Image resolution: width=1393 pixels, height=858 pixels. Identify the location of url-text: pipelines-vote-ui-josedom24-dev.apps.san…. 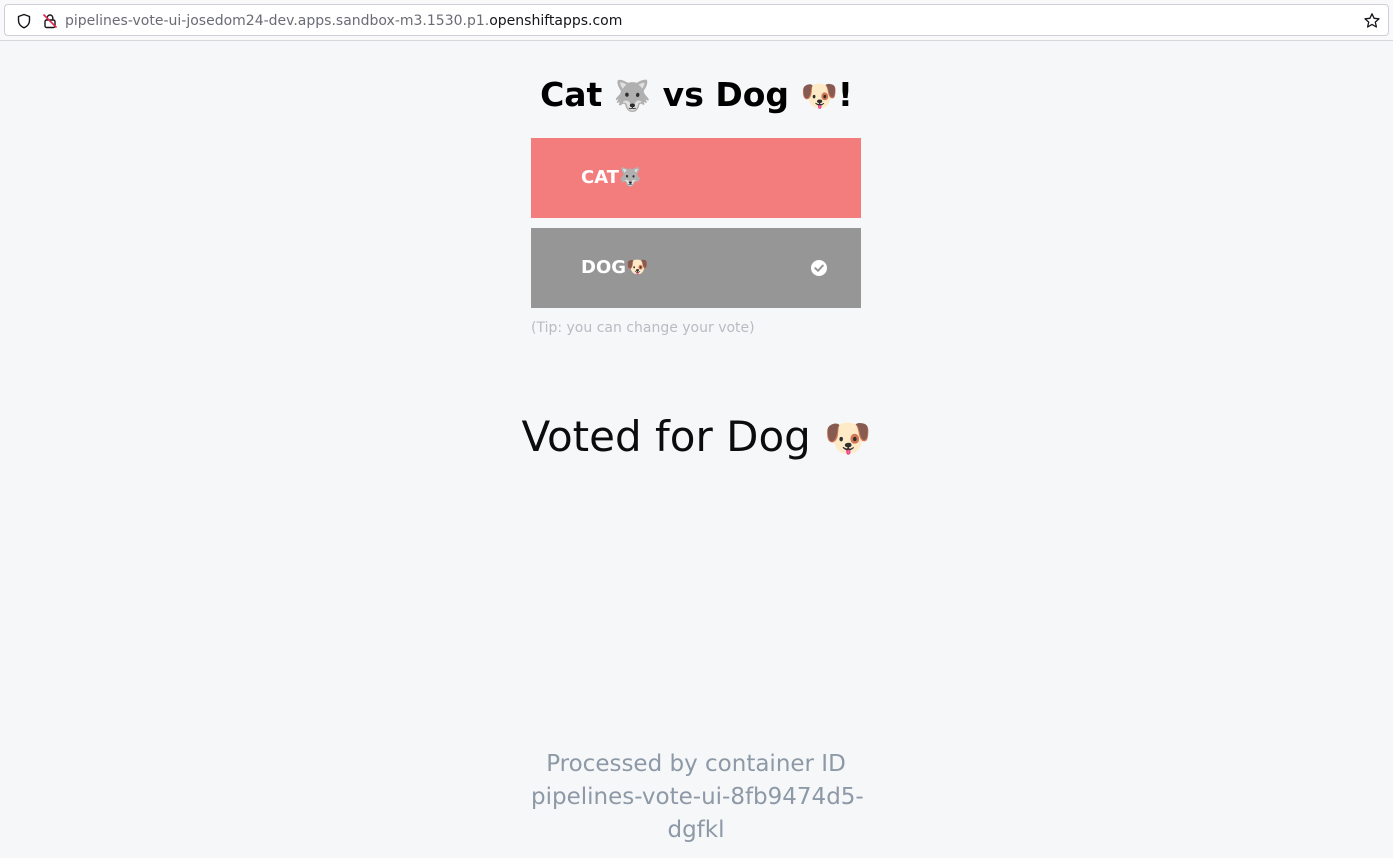
(343, 21).